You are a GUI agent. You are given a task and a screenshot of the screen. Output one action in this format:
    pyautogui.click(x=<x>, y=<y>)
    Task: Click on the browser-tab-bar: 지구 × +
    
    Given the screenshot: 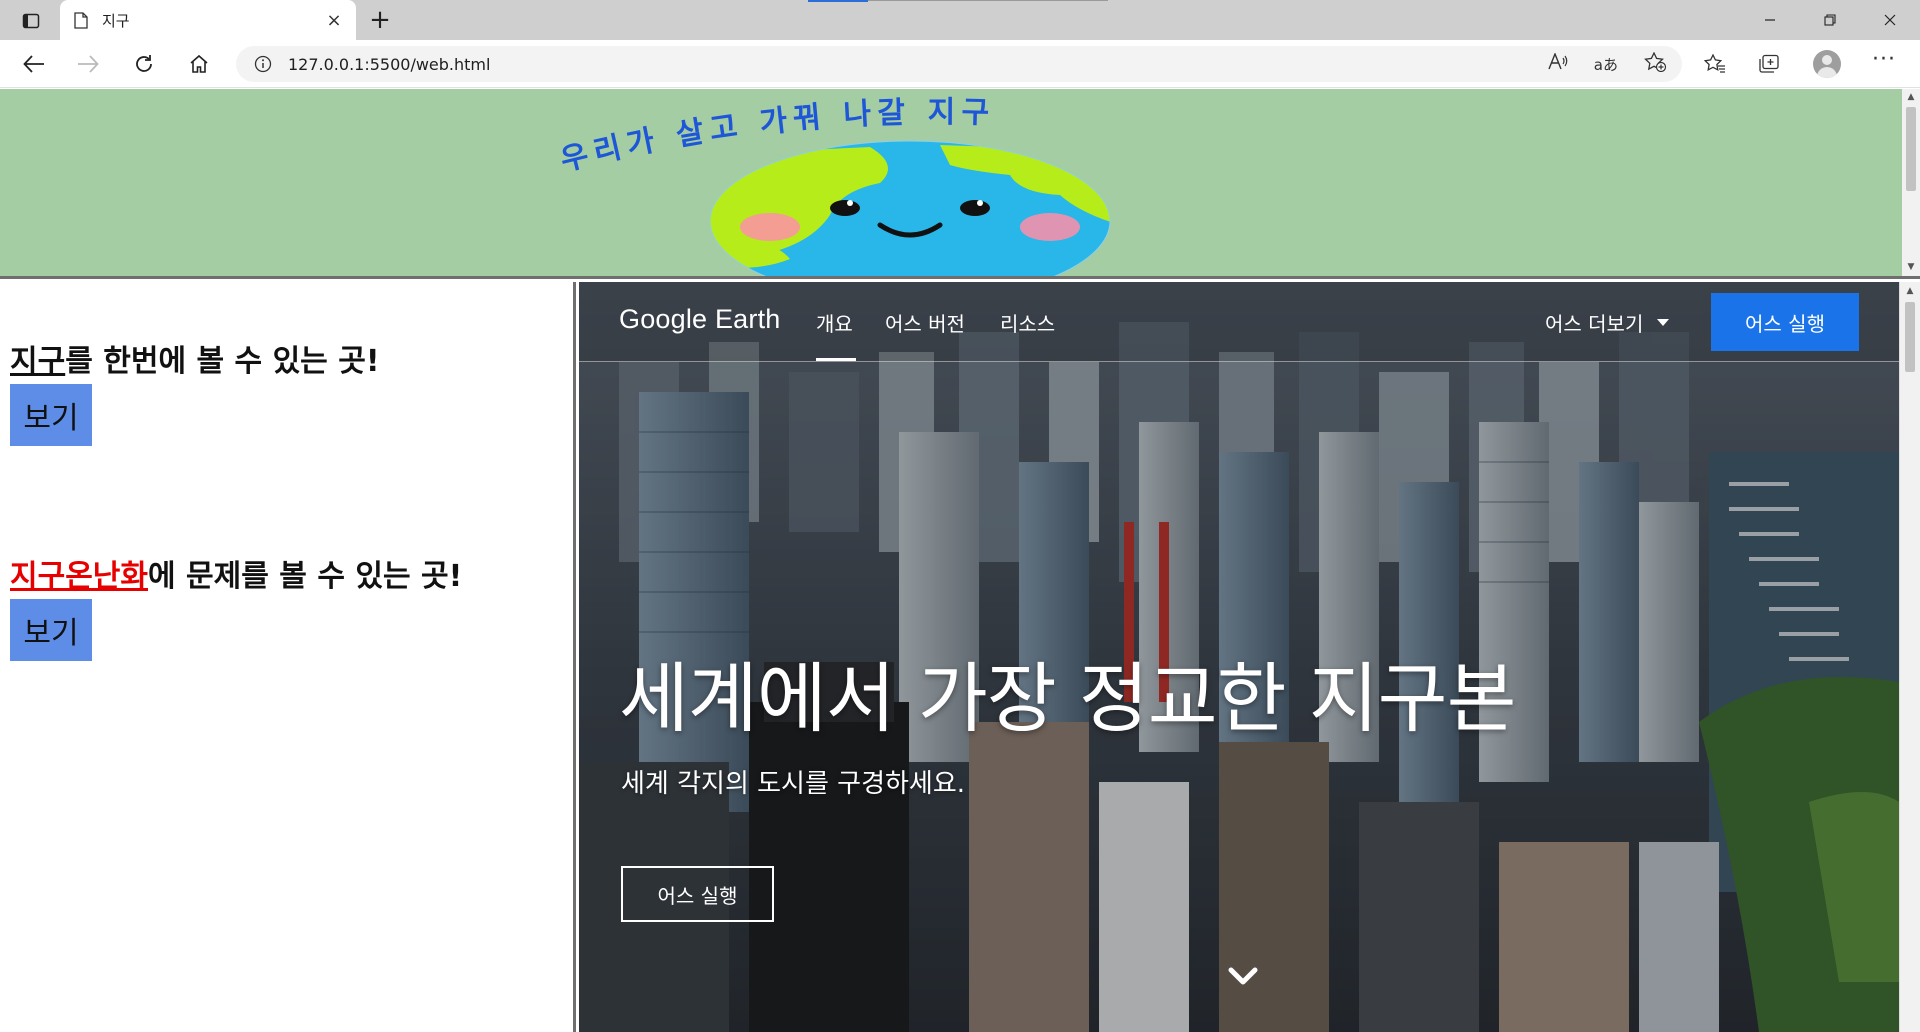 What is the action you would take?
    pyautogui.click(x=960, y=20)
    